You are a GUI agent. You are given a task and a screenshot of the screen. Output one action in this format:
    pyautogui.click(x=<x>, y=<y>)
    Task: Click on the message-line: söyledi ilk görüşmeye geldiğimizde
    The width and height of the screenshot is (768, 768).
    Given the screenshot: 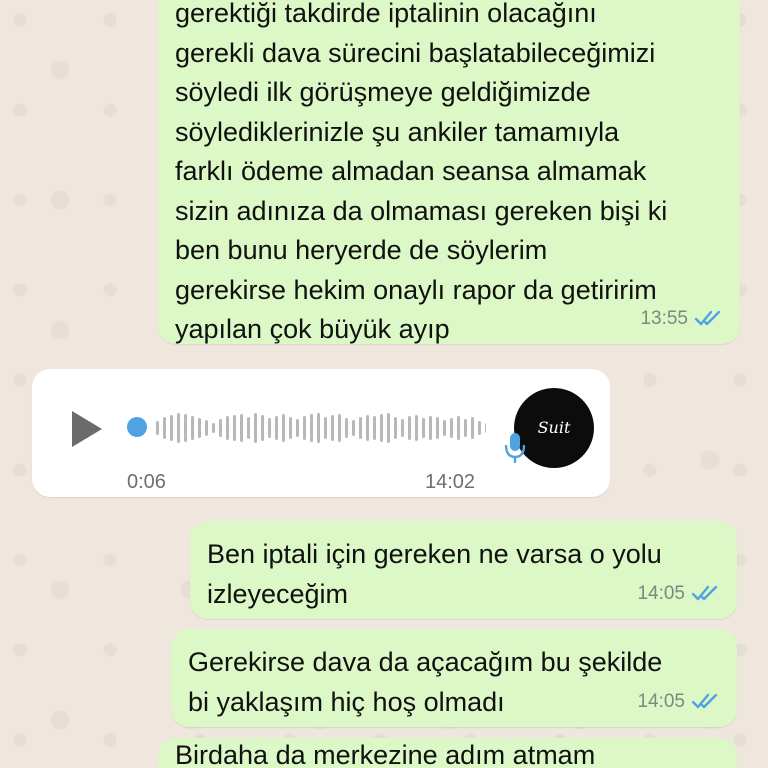 What is the action you would take?
    pyautogui.click(x=383, y=92)
    